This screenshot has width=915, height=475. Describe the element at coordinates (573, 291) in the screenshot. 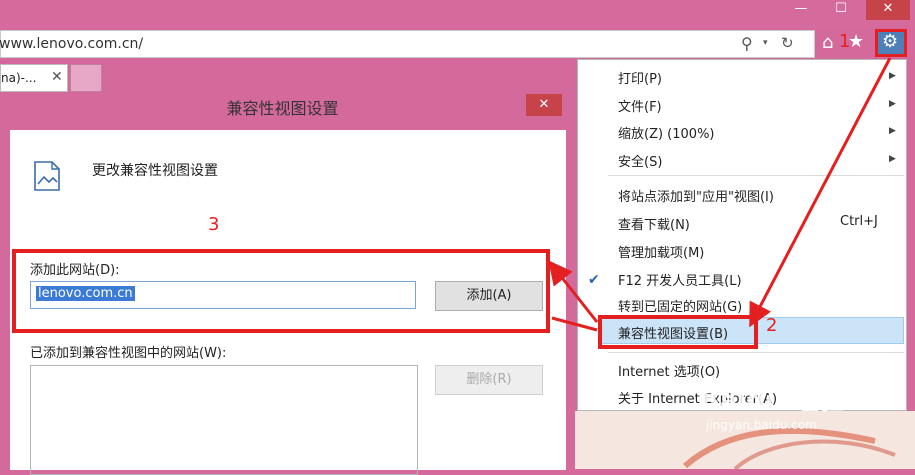

I see `arrow-menu-to-dialog` at that location.